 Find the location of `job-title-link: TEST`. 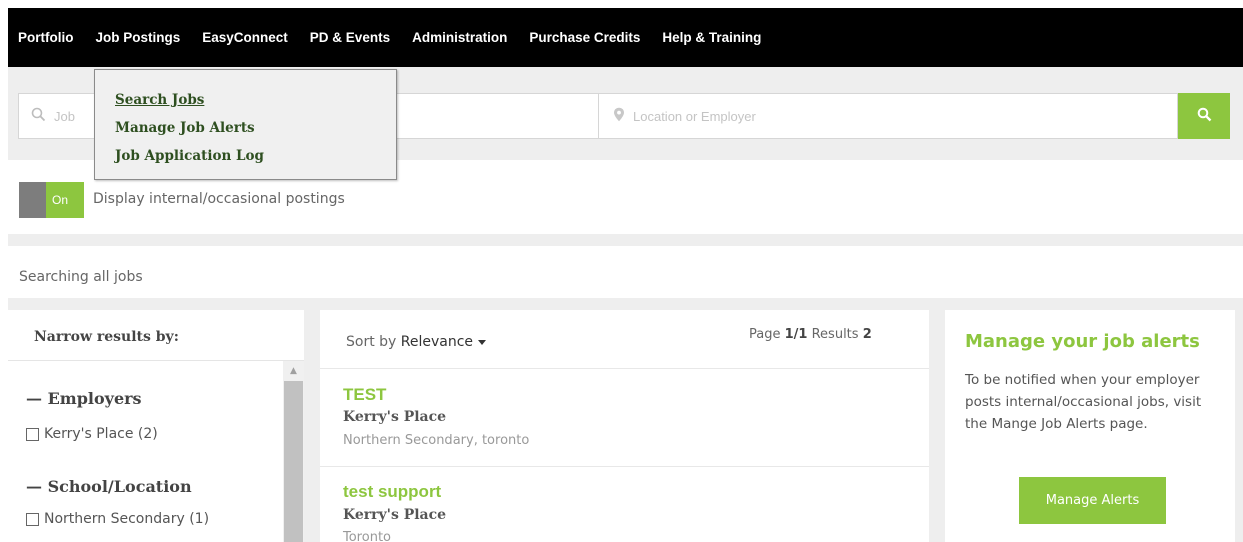

job-title-link: TEST is located at coordinates (364, 395).